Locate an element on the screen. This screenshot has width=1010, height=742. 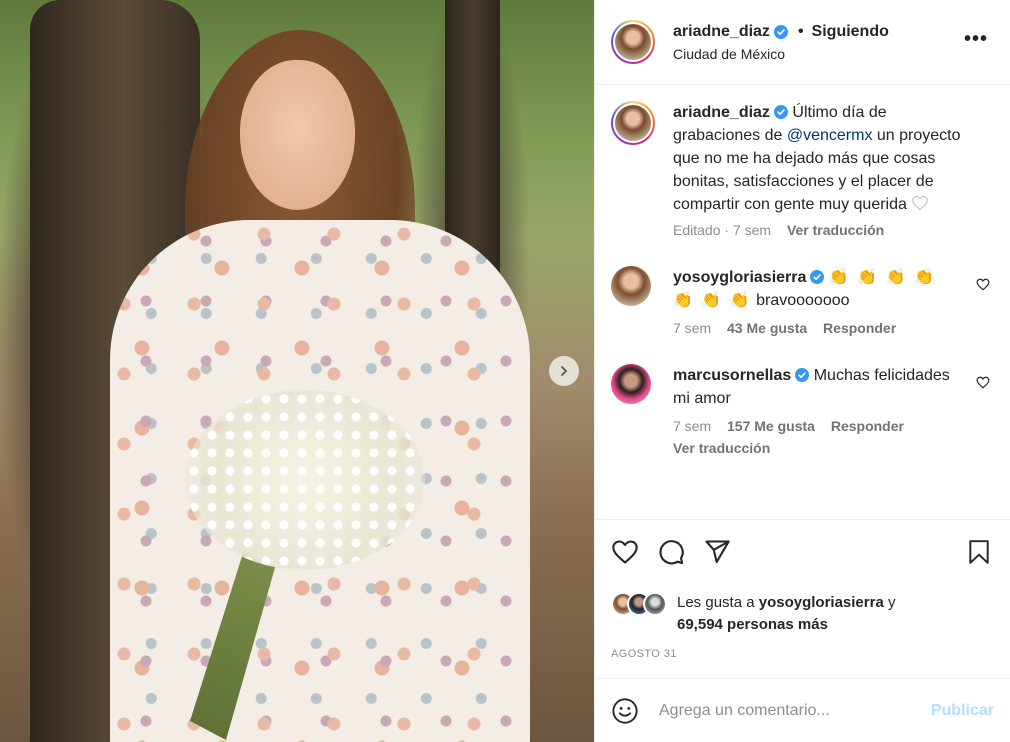
commenter-username: marcusornellas is located at coordinates (732, 375).